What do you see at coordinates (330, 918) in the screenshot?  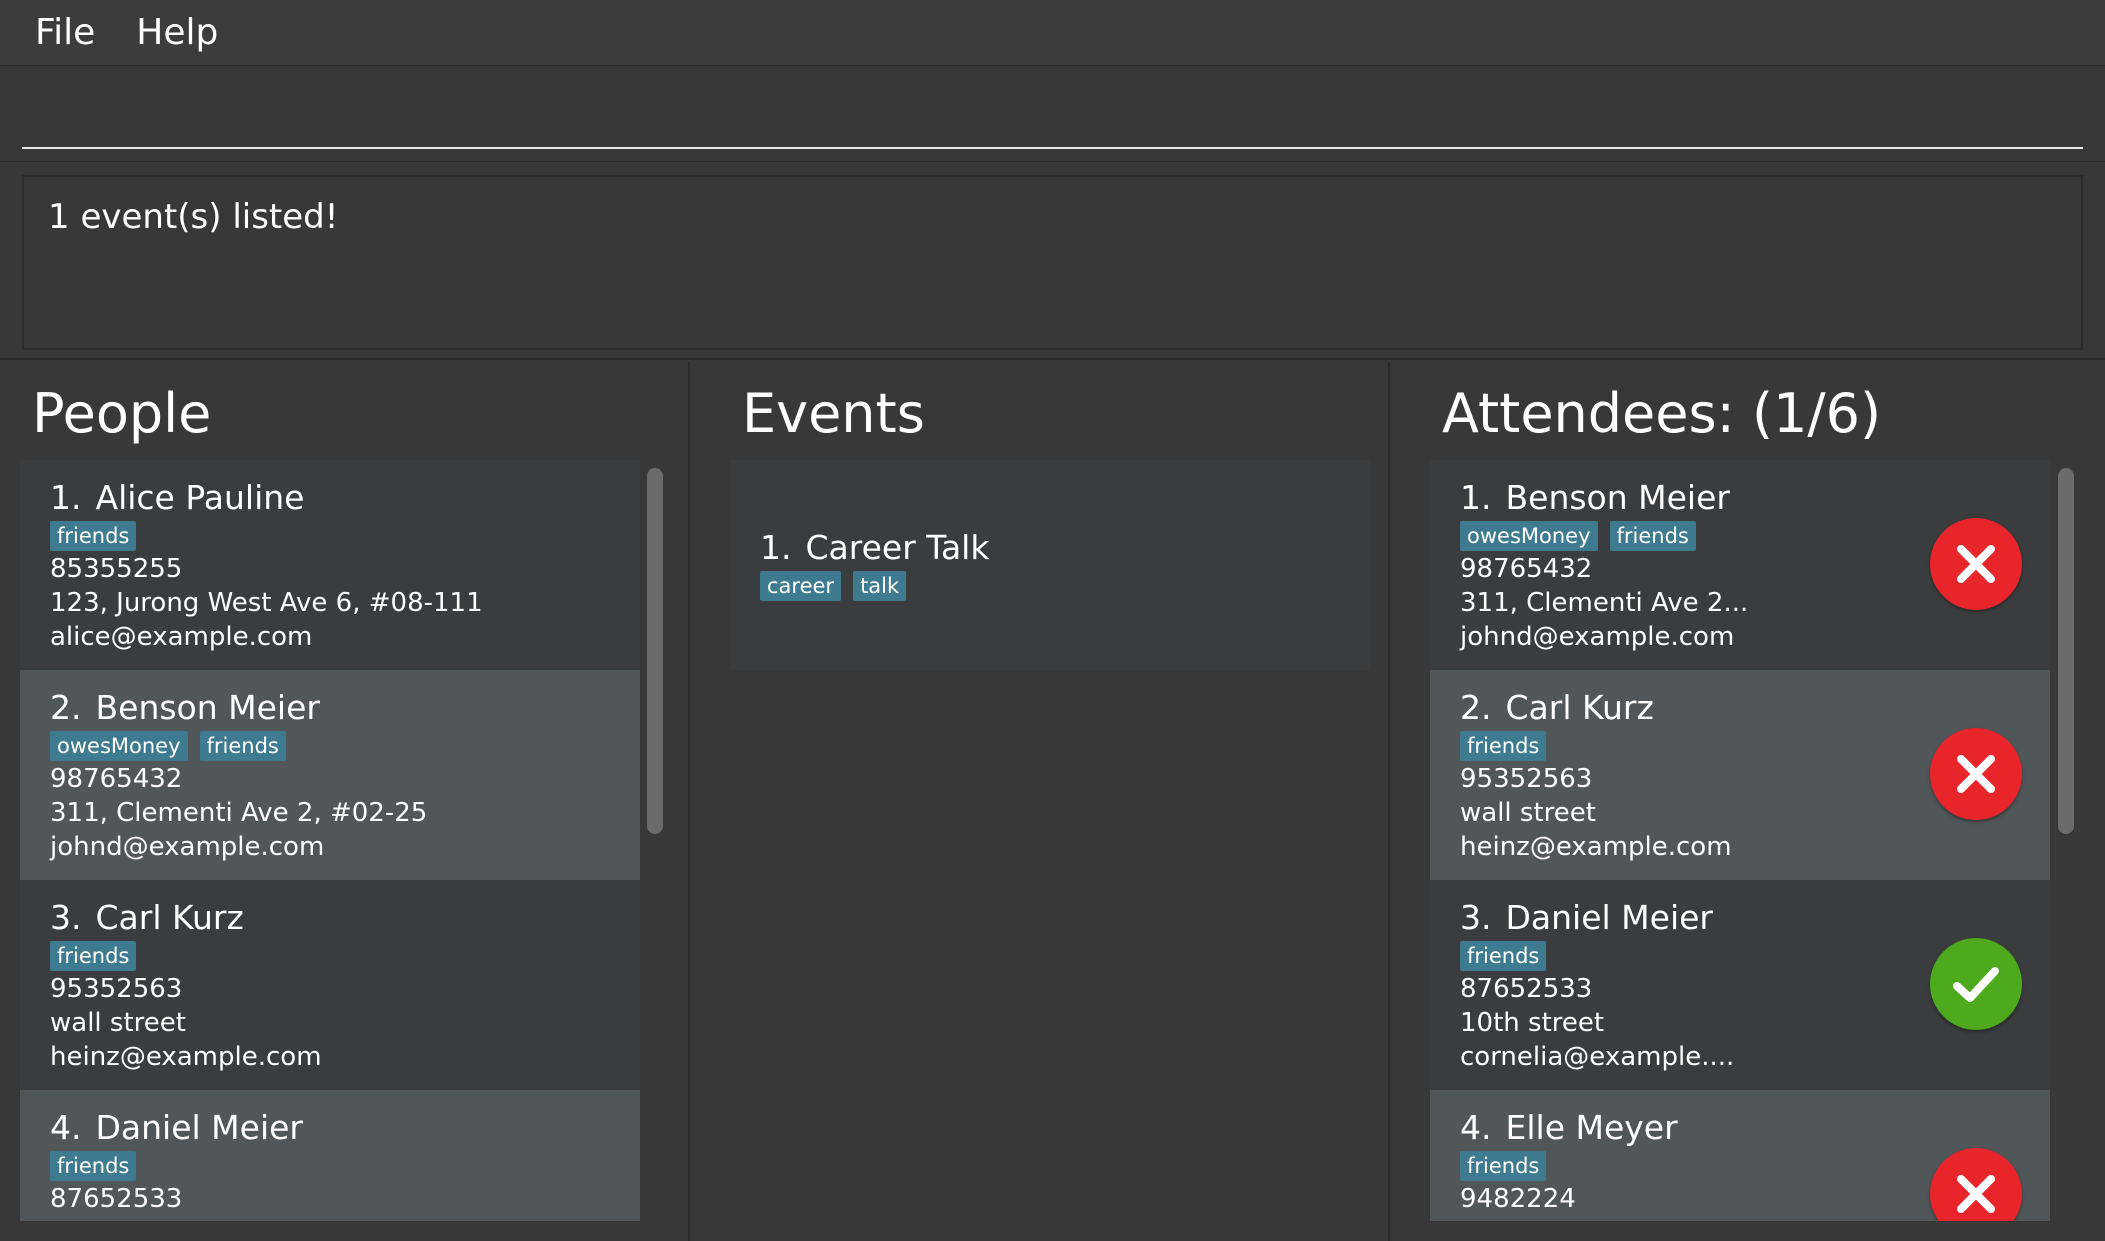 I see `person-name-row: 3. Carl Kurz` at bounding box center [330, 918].